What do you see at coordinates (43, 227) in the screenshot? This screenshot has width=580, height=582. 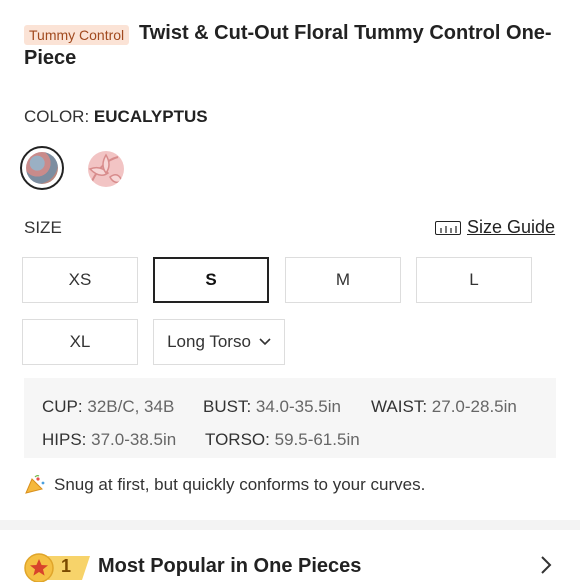 I see `size-label: SIZE` at bounding box center [43, 227].